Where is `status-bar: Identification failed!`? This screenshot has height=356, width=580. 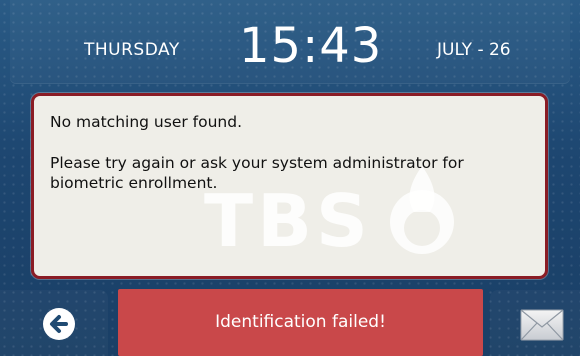
status-bar: Identification failed! is located at coordinates (300, 322).